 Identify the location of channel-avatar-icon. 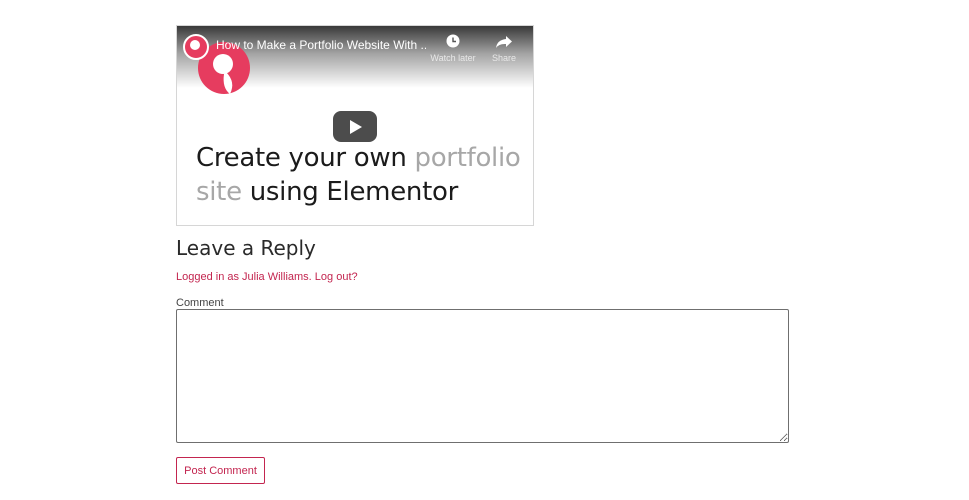
(196, 47).